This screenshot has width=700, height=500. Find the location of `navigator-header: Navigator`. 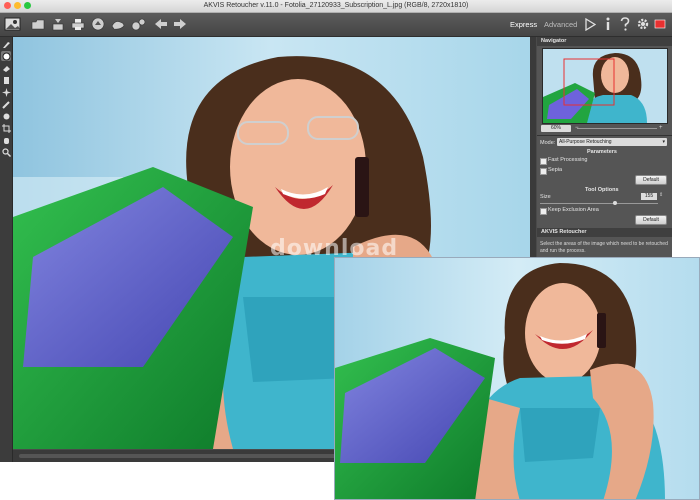

navigator-header: Navigator is located at coordinates (604, 41).